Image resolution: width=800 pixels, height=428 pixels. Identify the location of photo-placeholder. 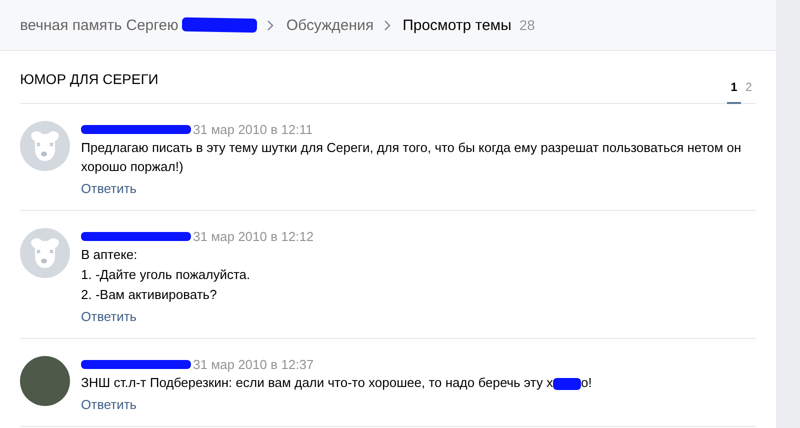
(45, 381).